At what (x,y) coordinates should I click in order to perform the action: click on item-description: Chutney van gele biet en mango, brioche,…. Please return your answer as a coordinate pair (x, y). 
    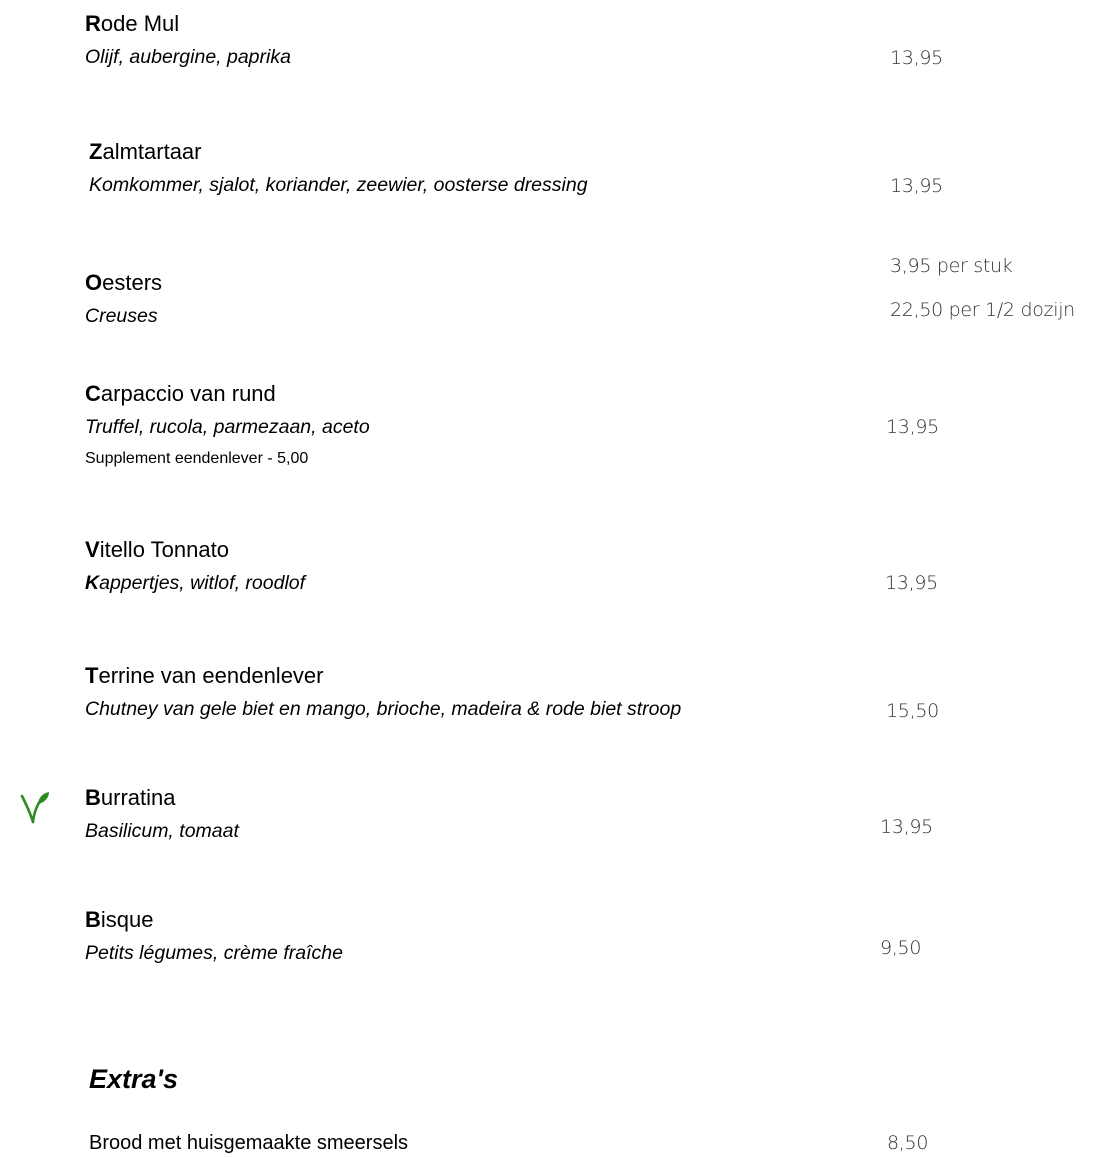
    Looking at the image, I should click on (383, 709).